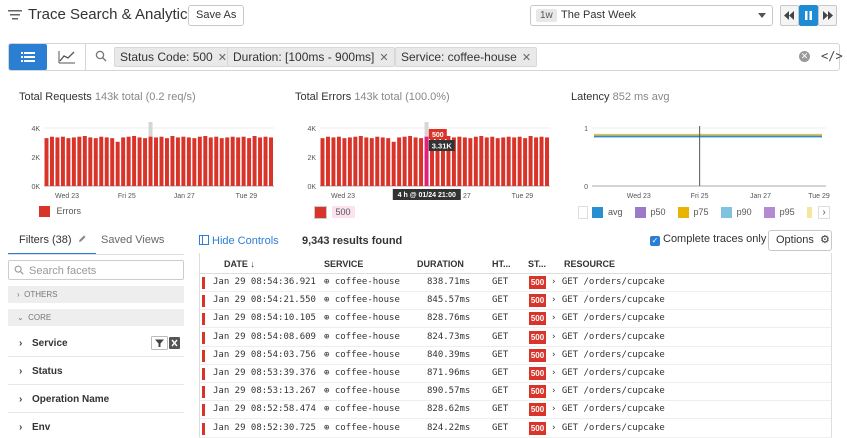 The height and width of the screenshot is (438, 847). I want to click on latency-line-chart: 1 0 Wed 23 Fri 25 Jan 27 Tue 29, so click(701, 161).